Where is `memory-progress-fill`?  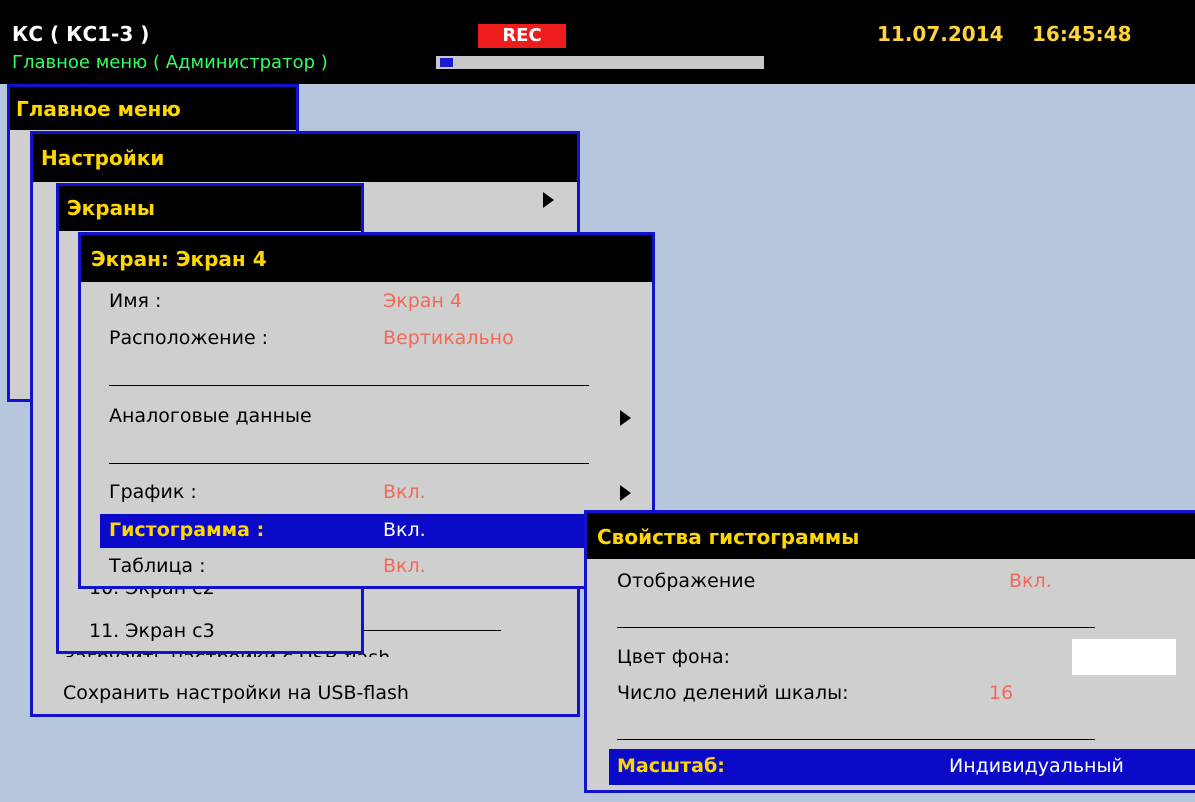
memory-progress-fill is located at coordinates (446, 62).